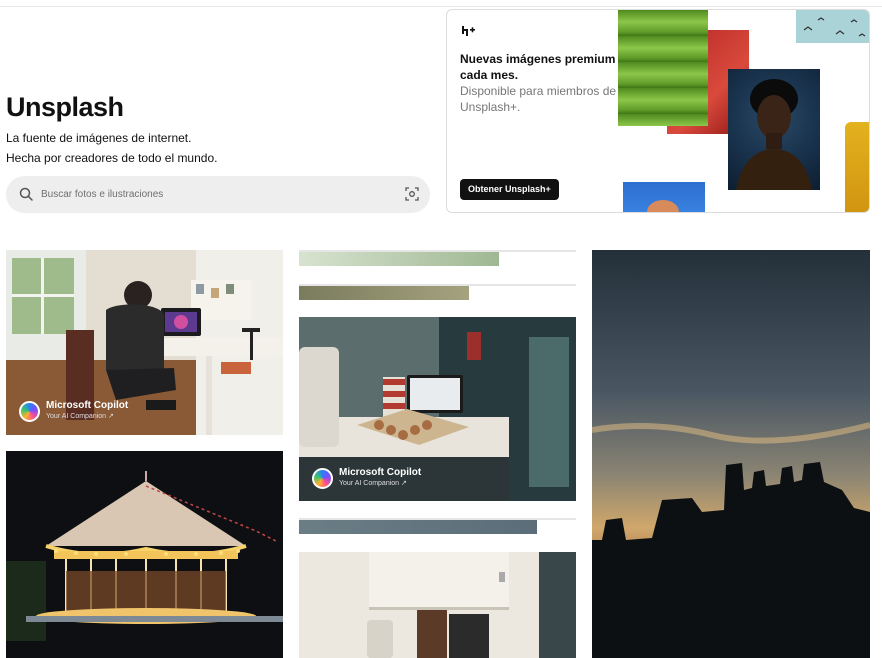  Describe the element at coordinates (664, 197) in the screenshot. I see `promo-image-blue` at that location.